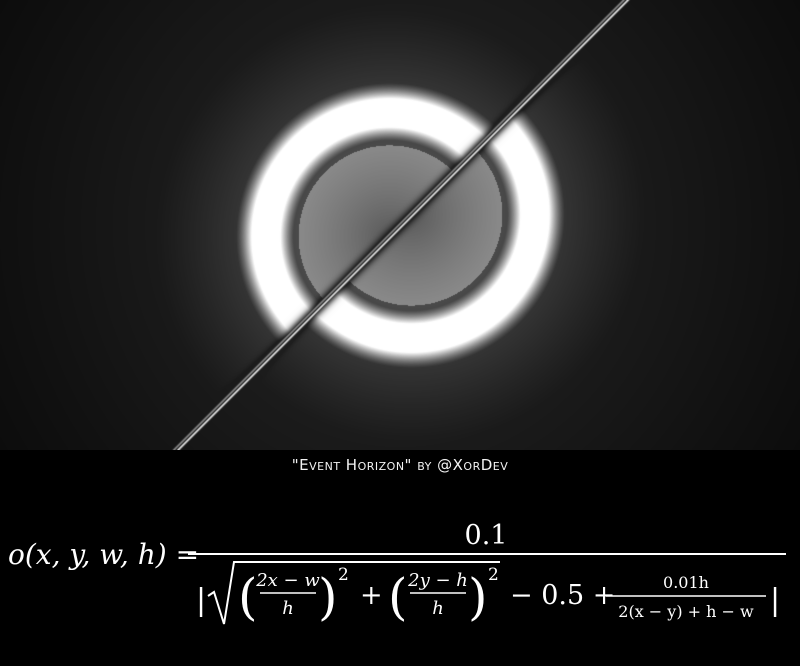  I want to click on paren-open-1: (, so click(248, 597).